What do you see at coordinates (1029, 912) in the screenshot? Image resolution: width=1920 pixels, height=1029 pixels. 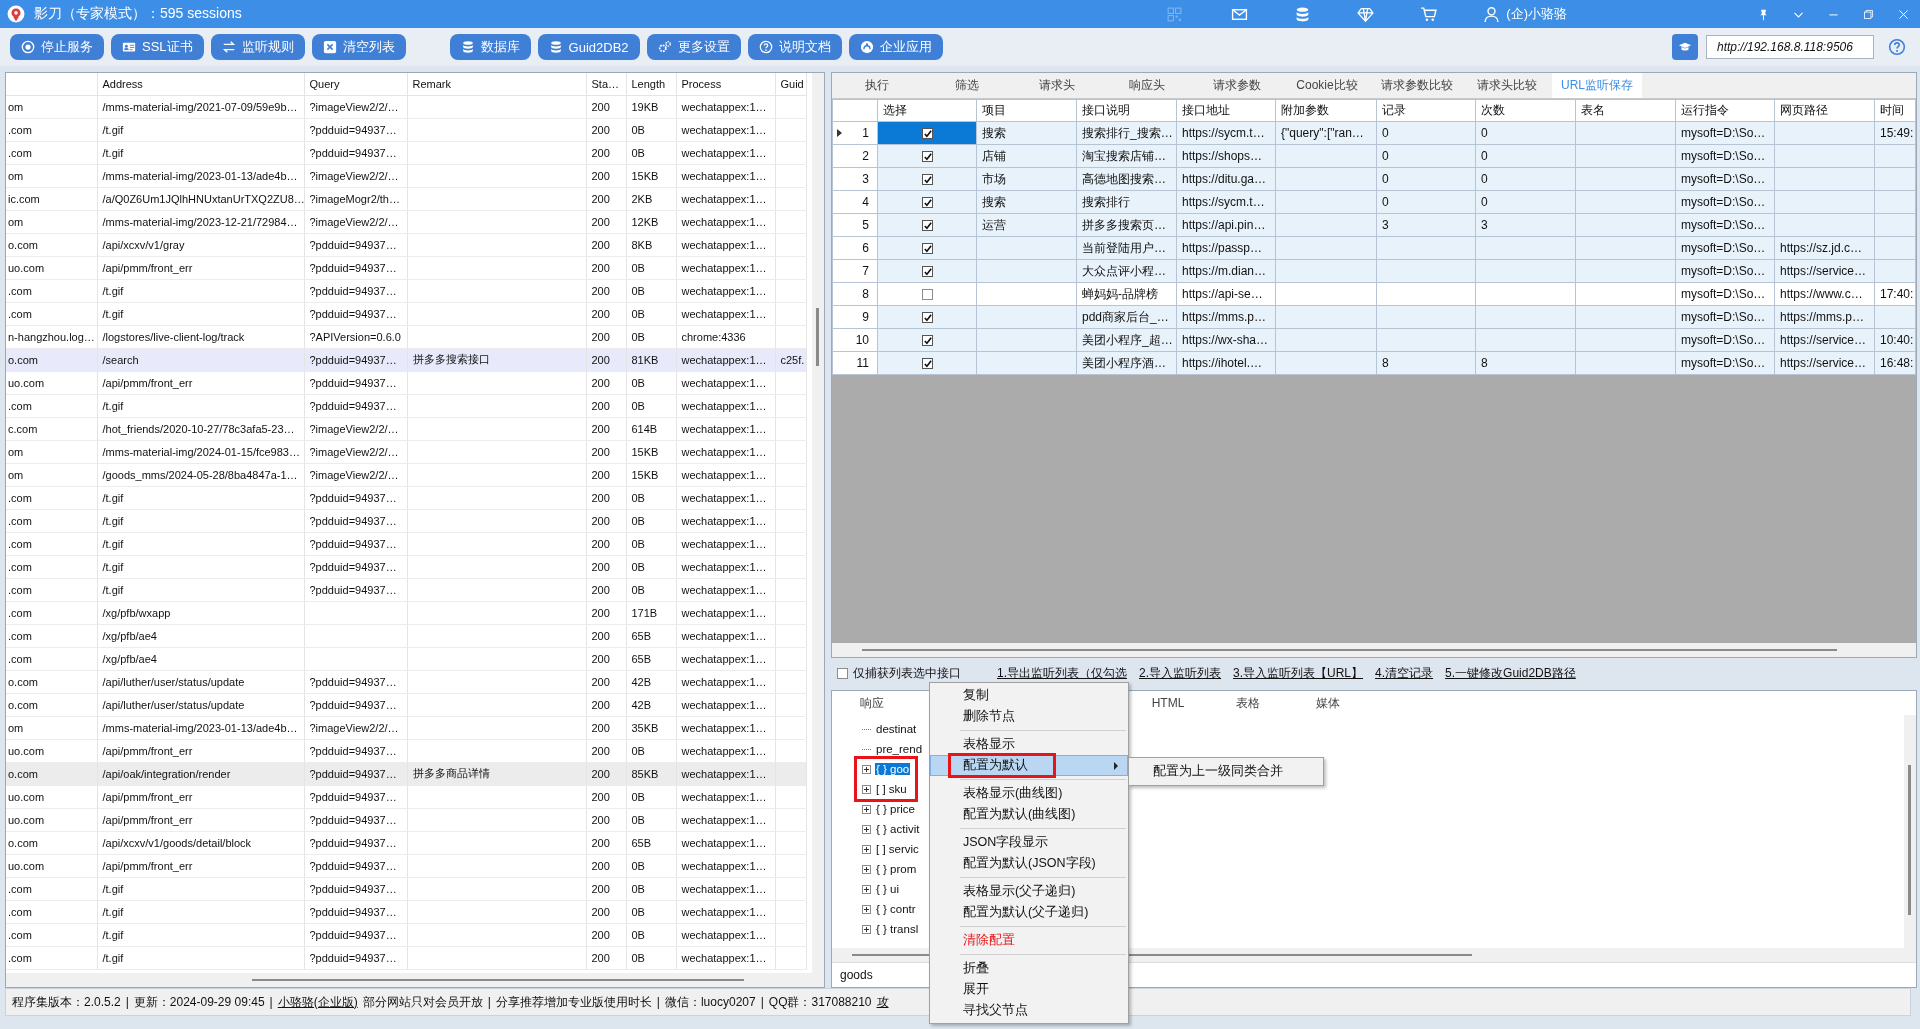 I see `menu-item: 配置为默认(父子递归)` at bounding box center [1029, 912].